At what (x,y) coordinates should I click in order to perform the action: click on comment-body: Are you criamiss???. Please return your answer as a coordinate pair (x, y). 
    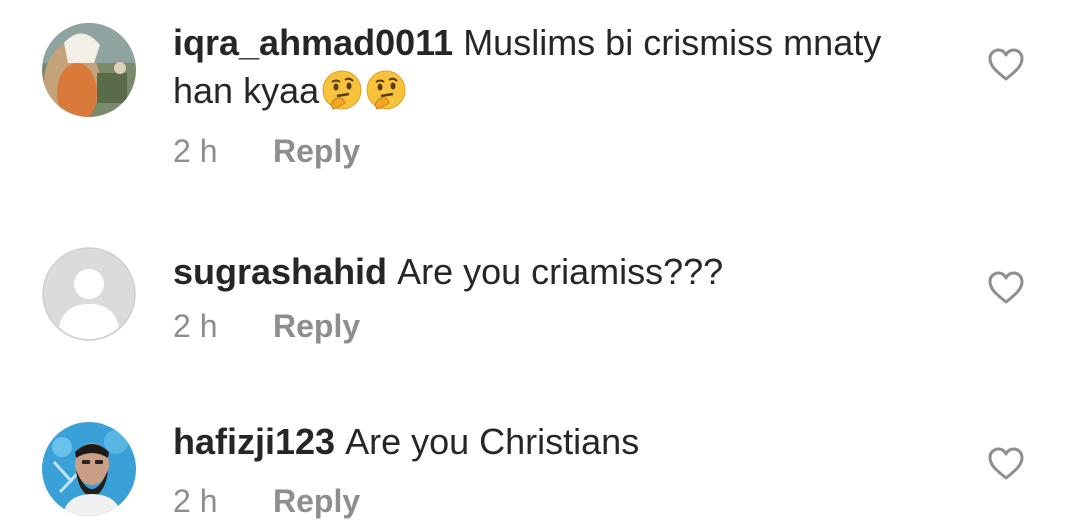
    Looking at the image, I should click on (560, 271).